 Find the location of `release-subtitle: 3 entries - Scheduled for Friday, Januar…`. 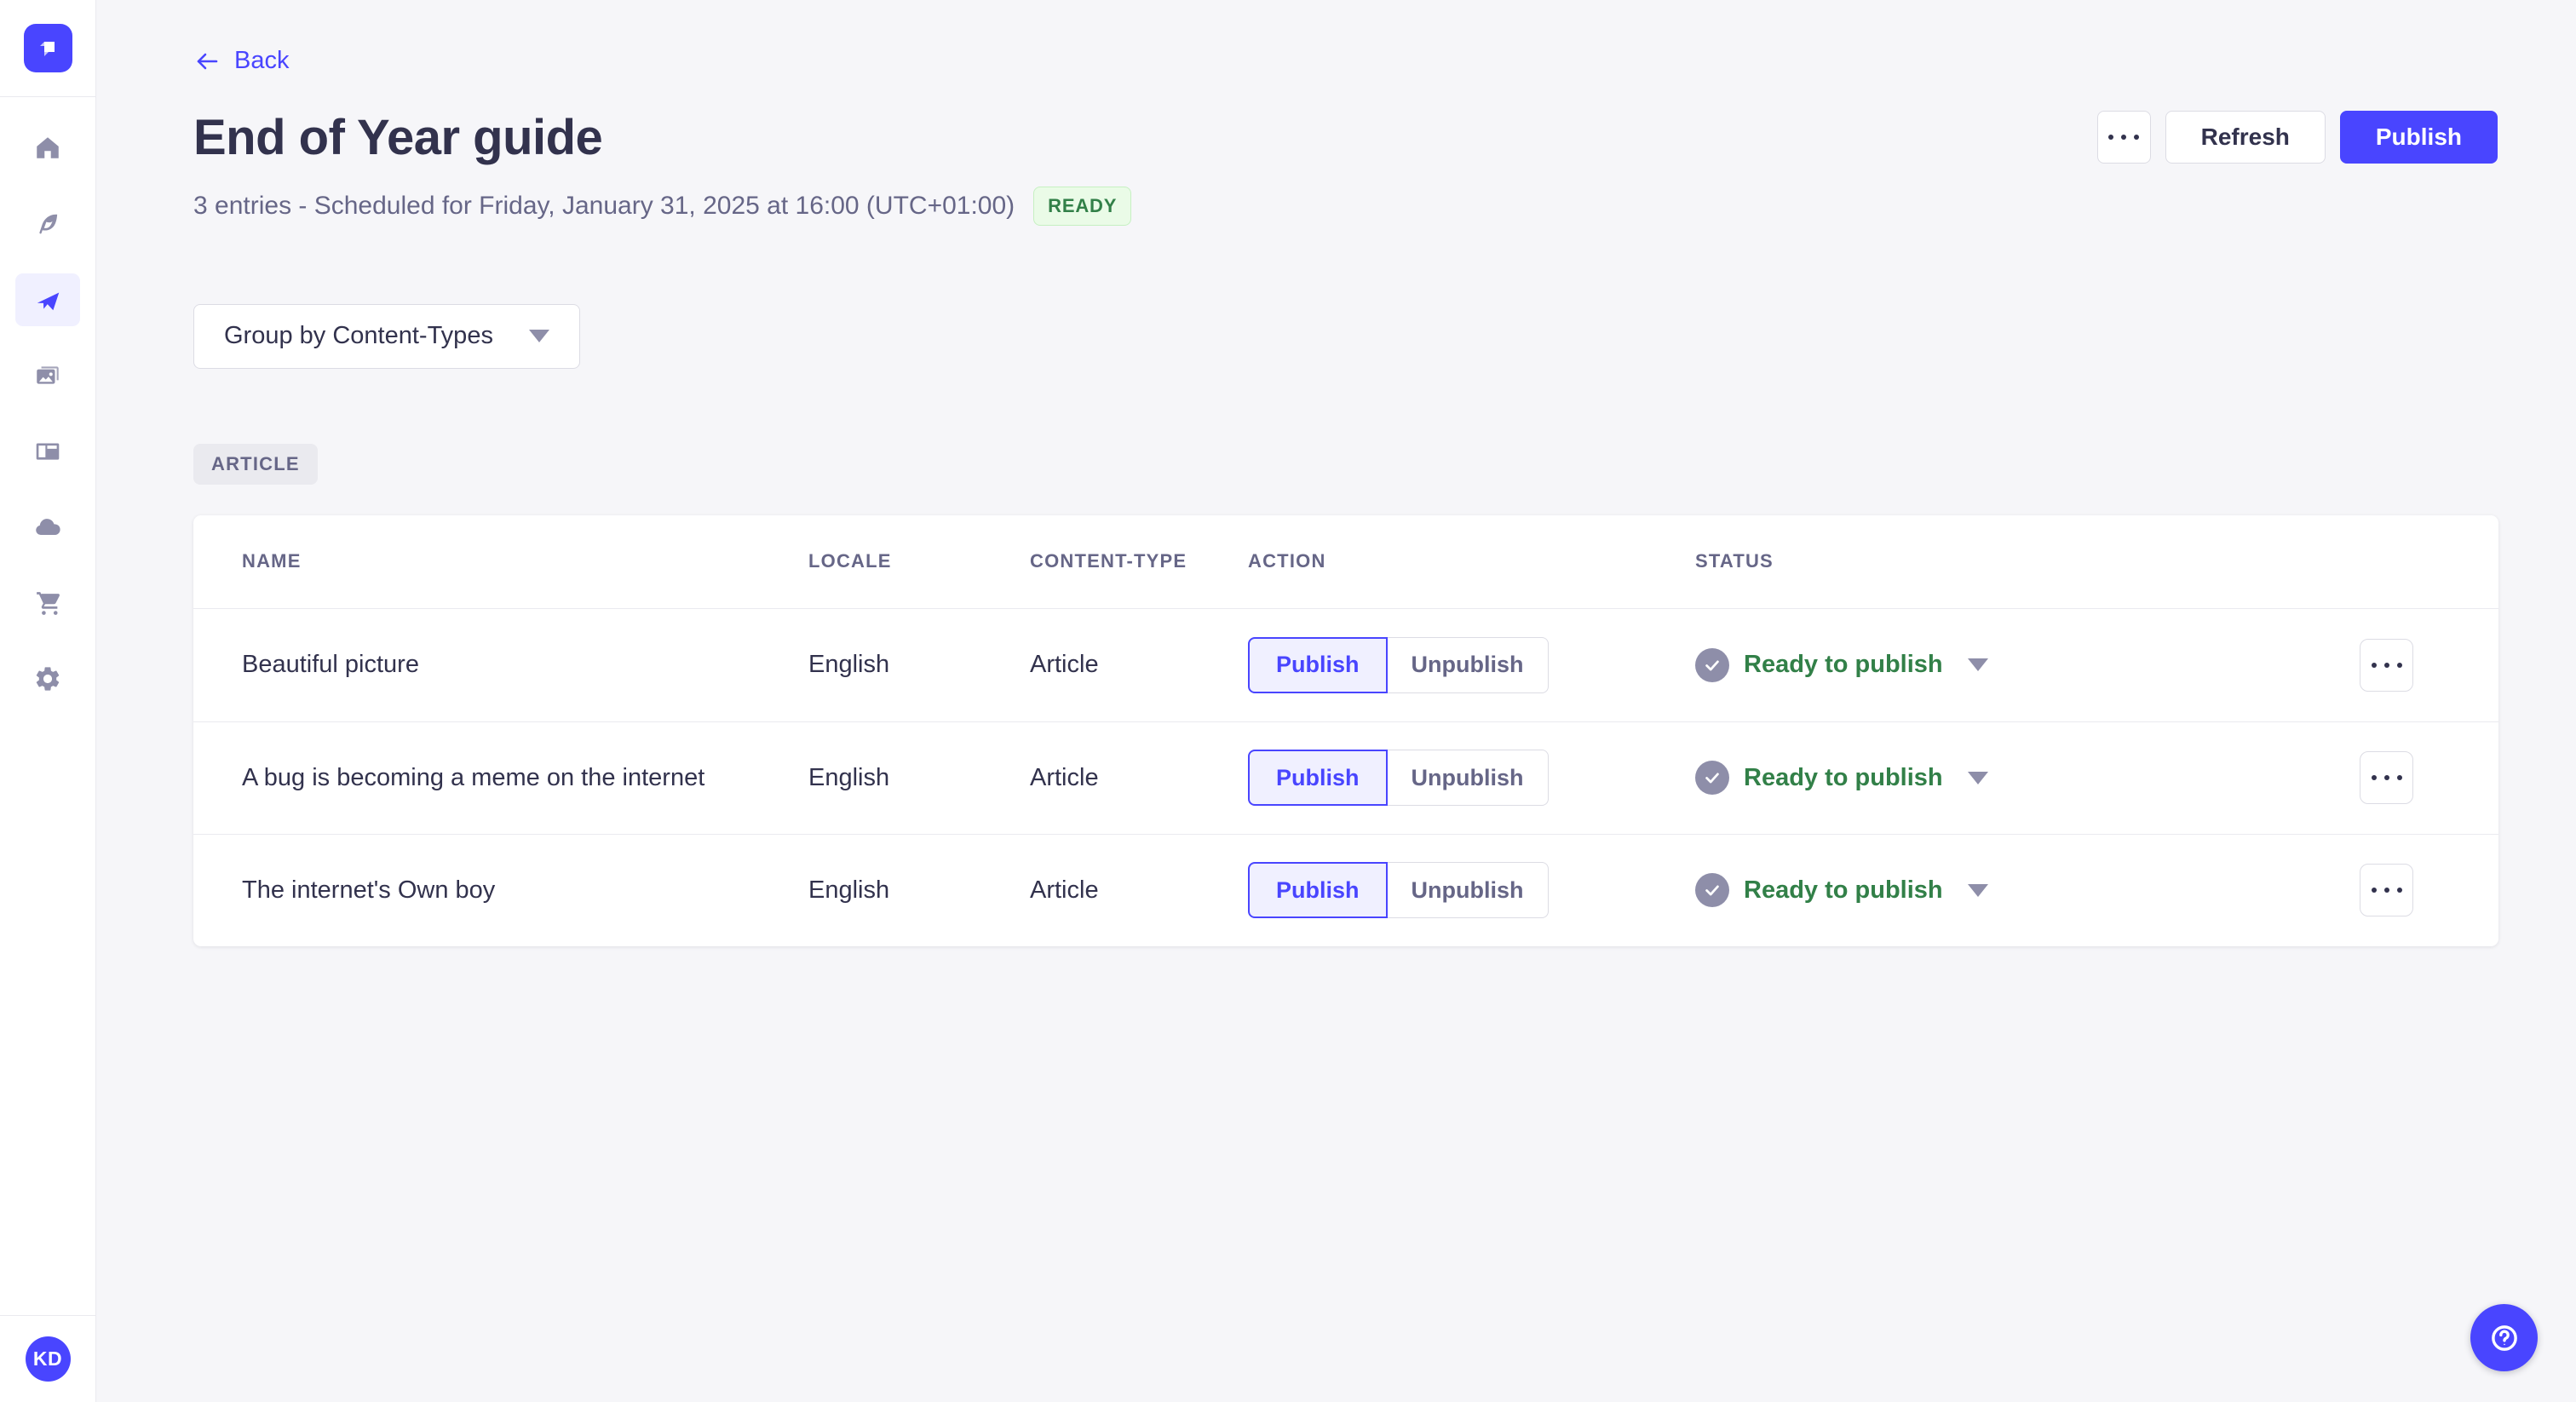

release-subtitle: 3 entries - Scheduled for Friday, Januar… is located at coordinates (604, 205).